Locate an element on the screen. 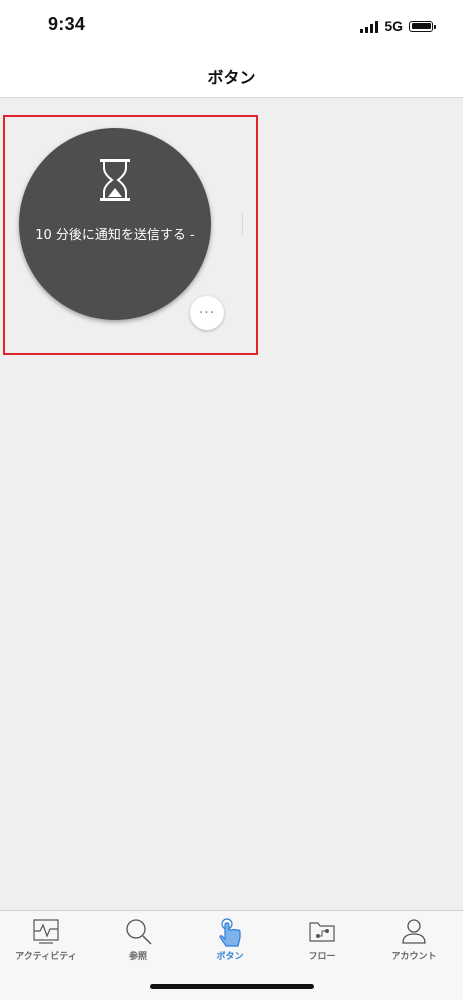 The width and height of the screenshot is (463, 1000). divider is located at coordinates (242, 224).